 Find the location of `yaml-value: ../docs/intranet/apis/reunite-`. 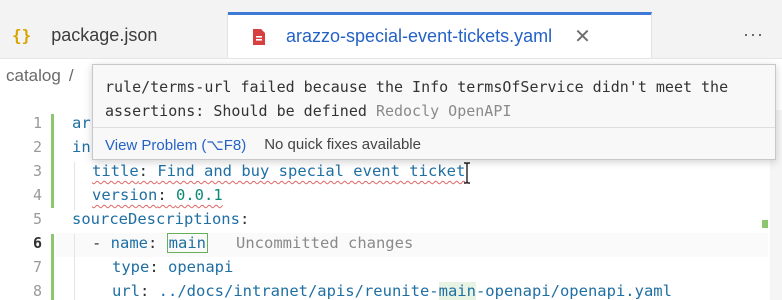

yaml-value: ../docs/intranet/apis/reunite- is located at coordinates (298, 291).